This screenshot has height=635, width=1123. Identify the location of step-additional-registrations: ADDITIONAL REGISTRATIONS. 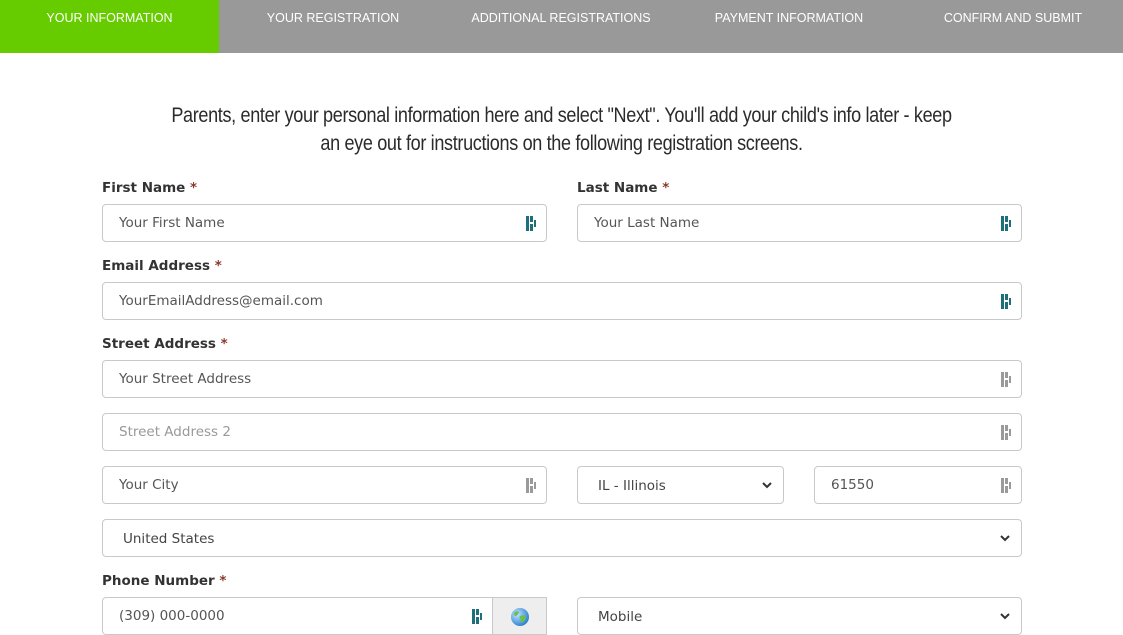
(561, 26).